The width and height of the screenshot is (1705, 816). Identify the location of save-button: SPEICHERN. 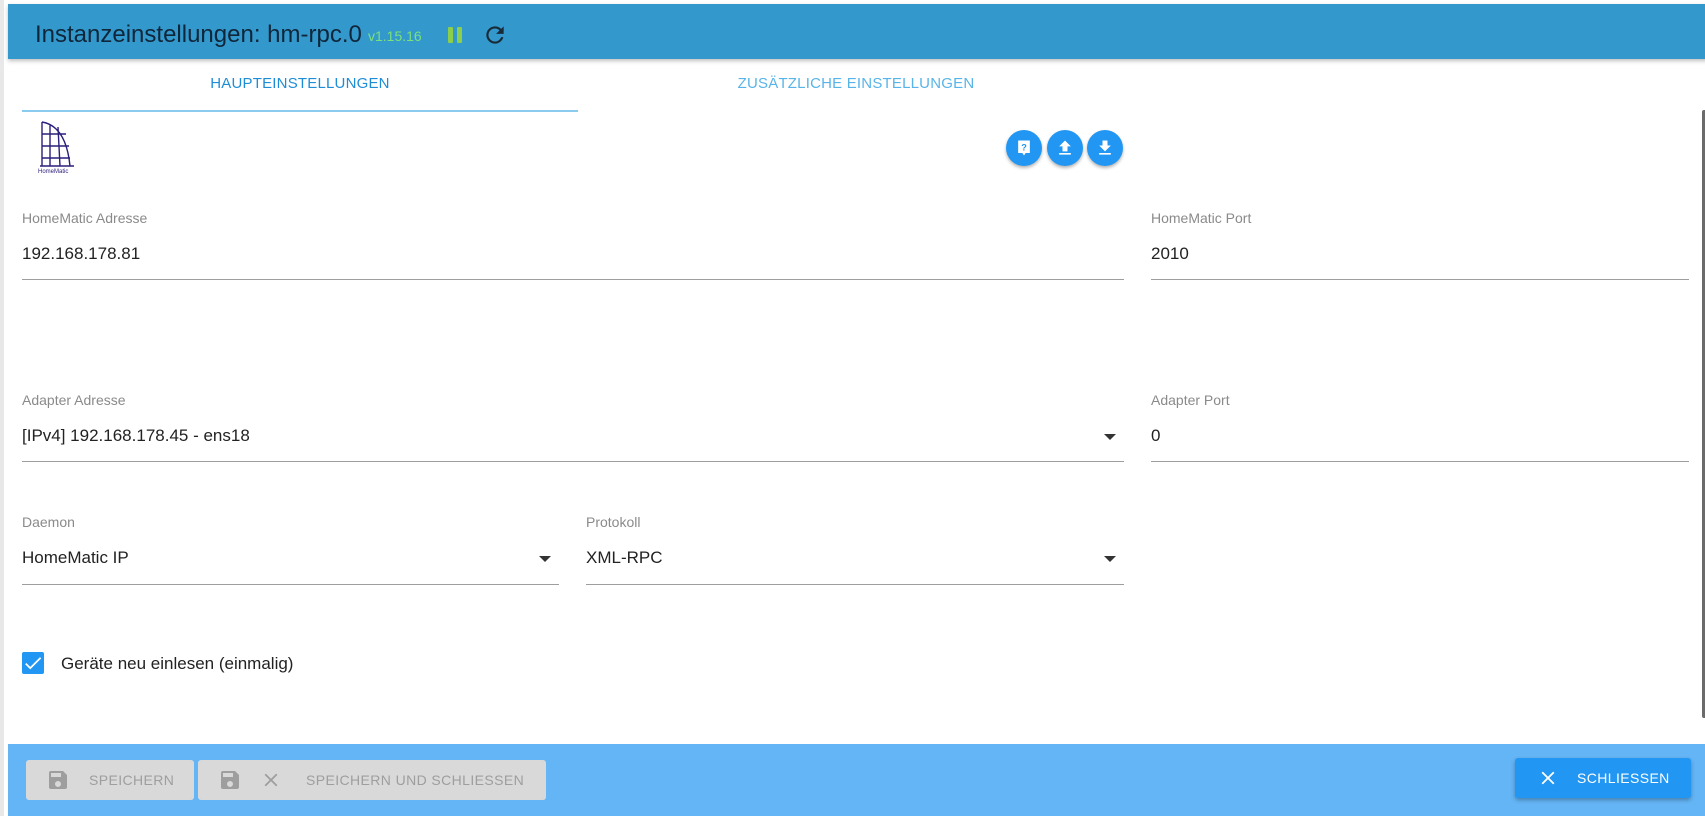
(110, 780).